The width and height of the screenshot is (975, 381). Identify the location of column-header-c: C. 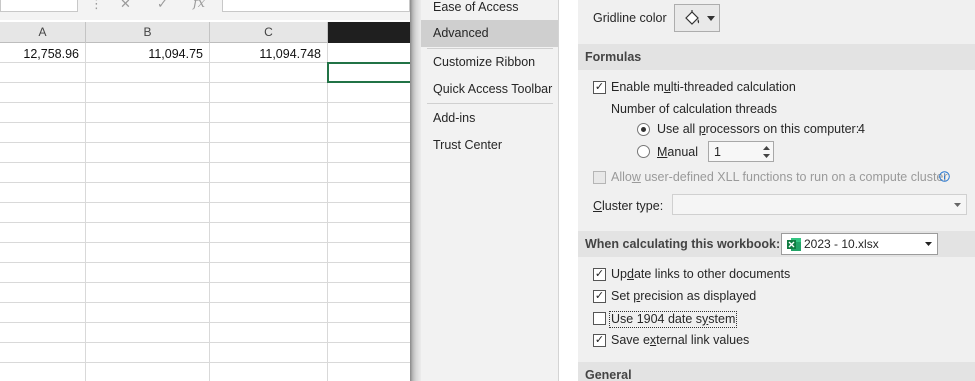
(269, 32).